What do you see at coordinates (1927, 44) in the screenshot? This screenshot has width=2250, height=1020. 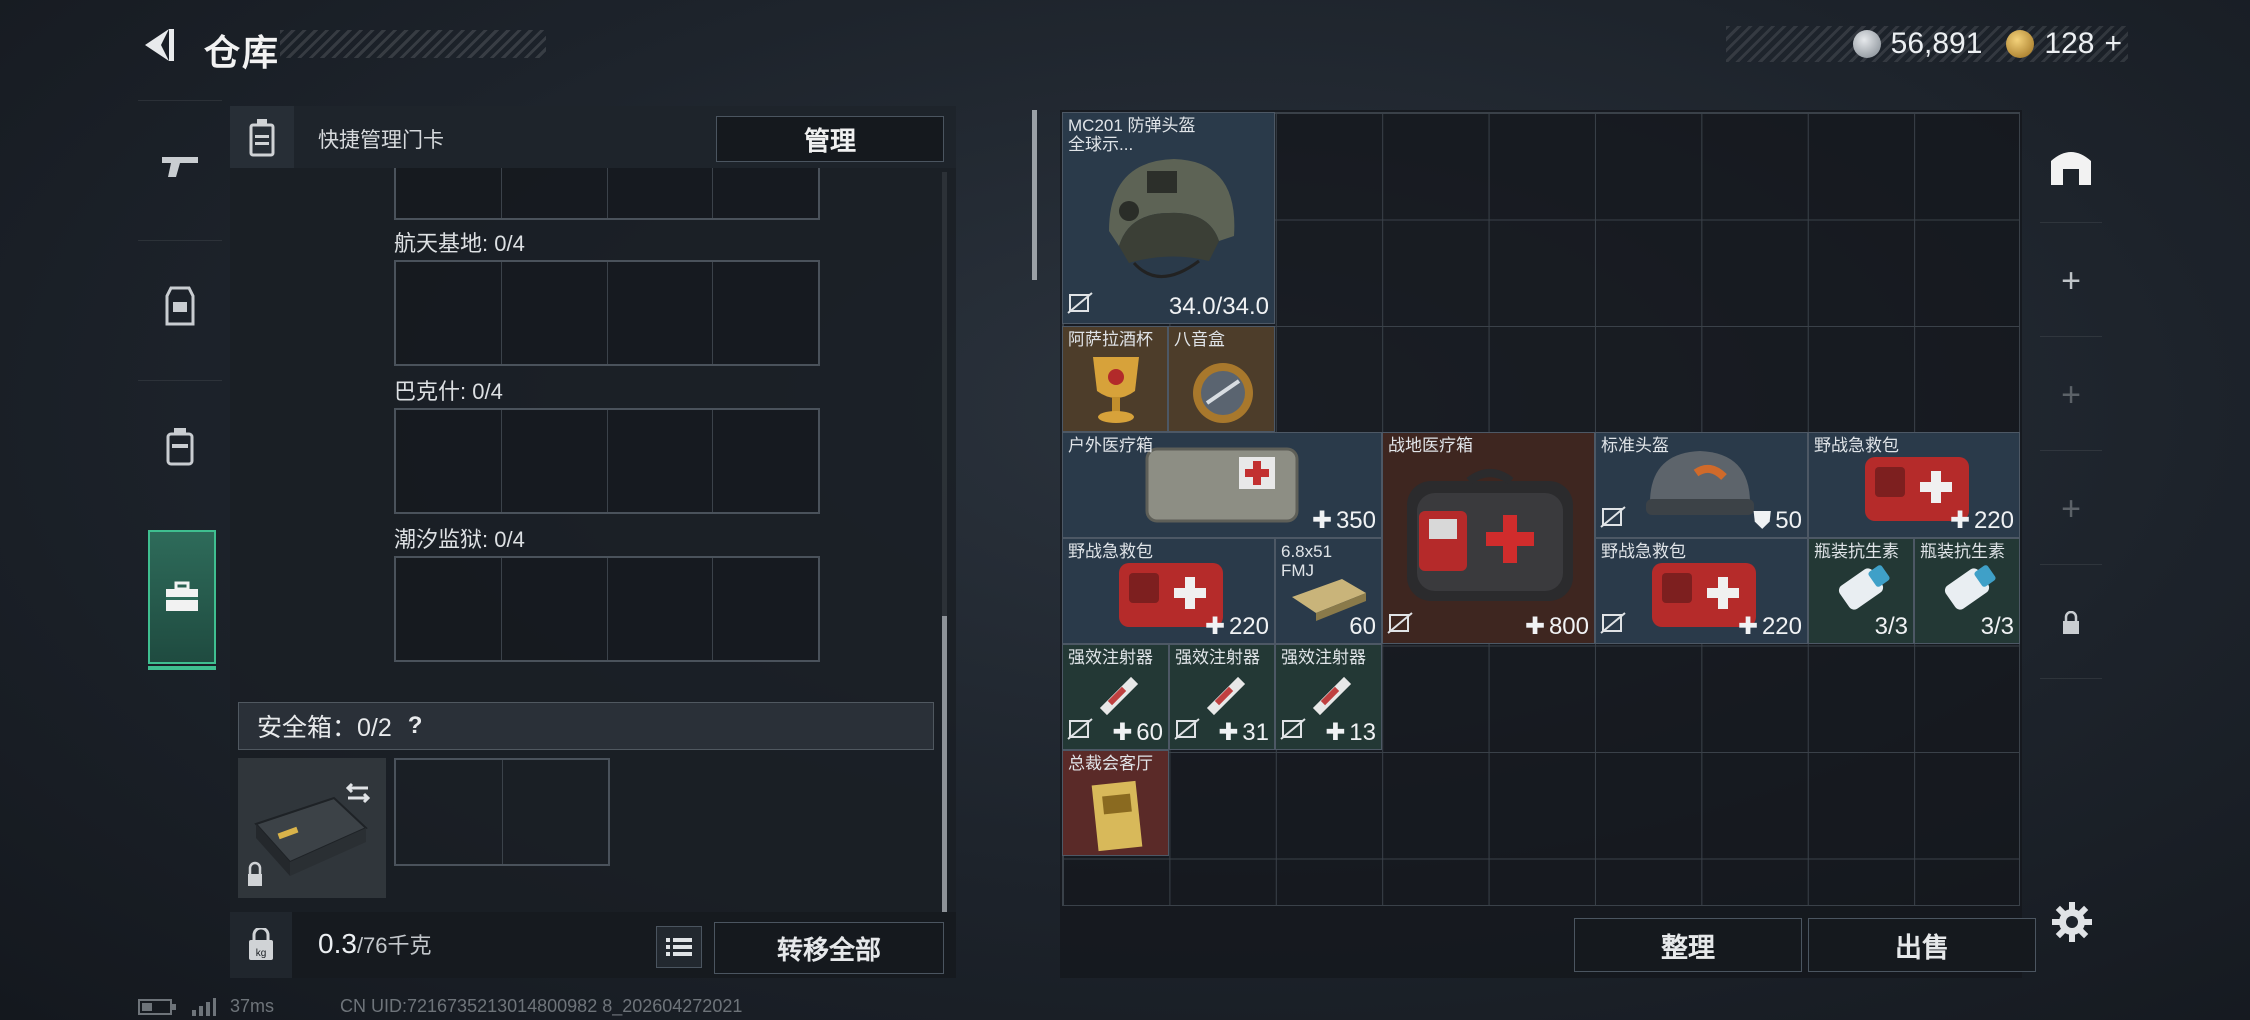 I see `currency-bar: 56,891 128 +` at bounding box center [1927, 44].